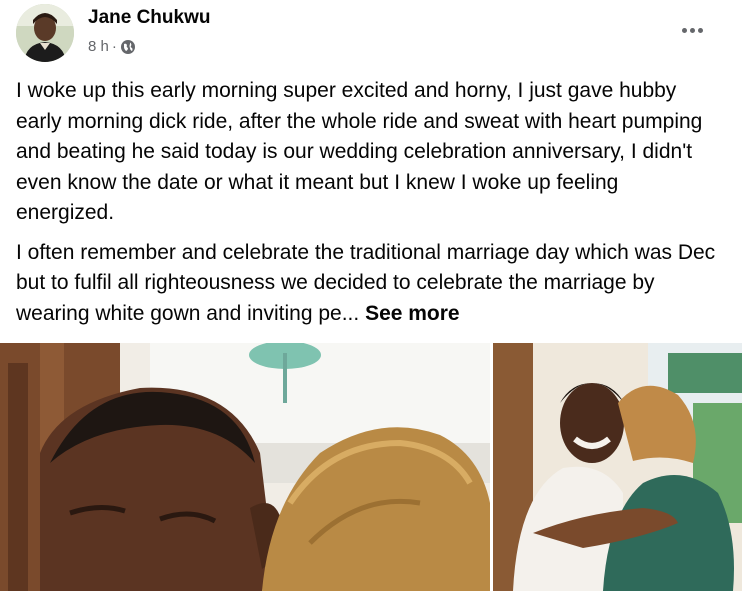  What do you see at coordinates (128, 47) in the screenshot?
I see `globe-icon` at bounding box center [128, 47].